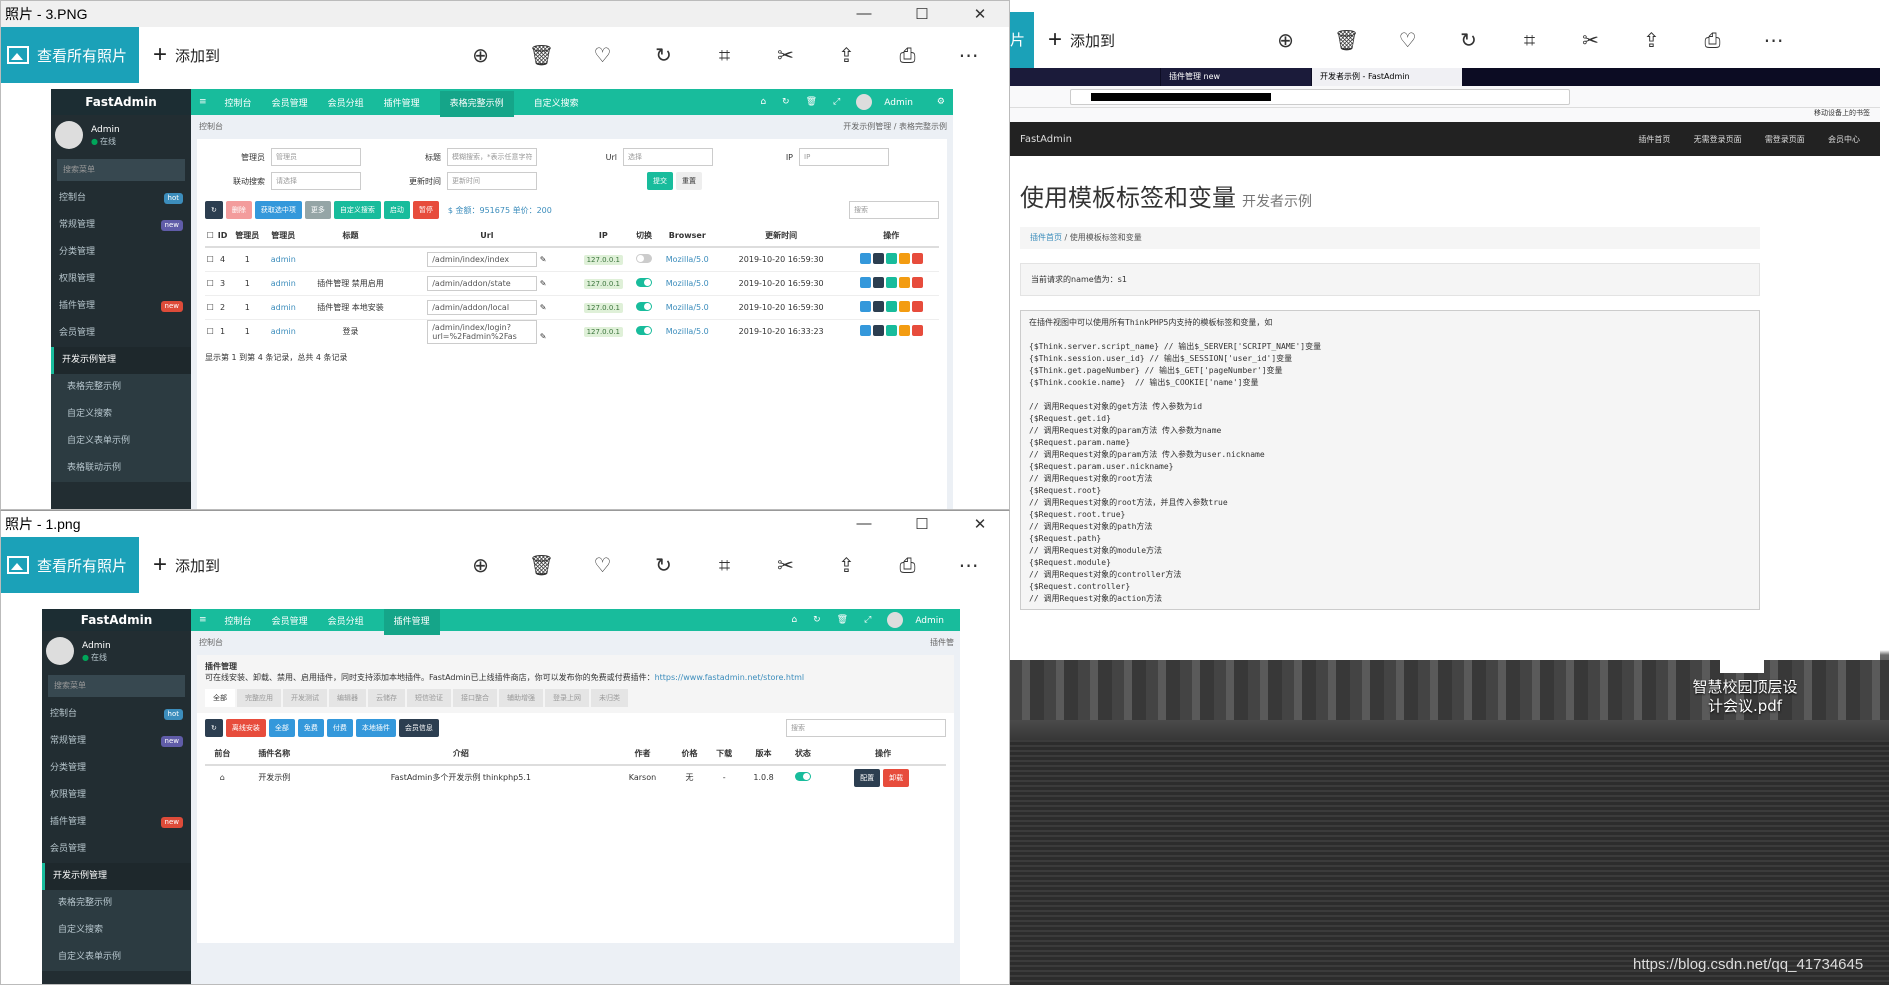 The width and height of the screenshot is (1889, 985). I want to click on zoom-icon: ⊕, so click(480, 565).